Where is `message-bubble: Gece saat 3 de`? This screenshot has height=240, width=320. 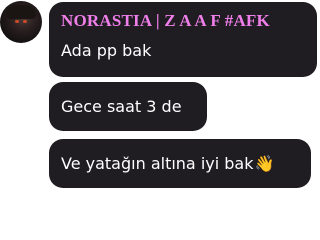
message-bubble: Gece saat 3 de is located at coordinates (128, 106).